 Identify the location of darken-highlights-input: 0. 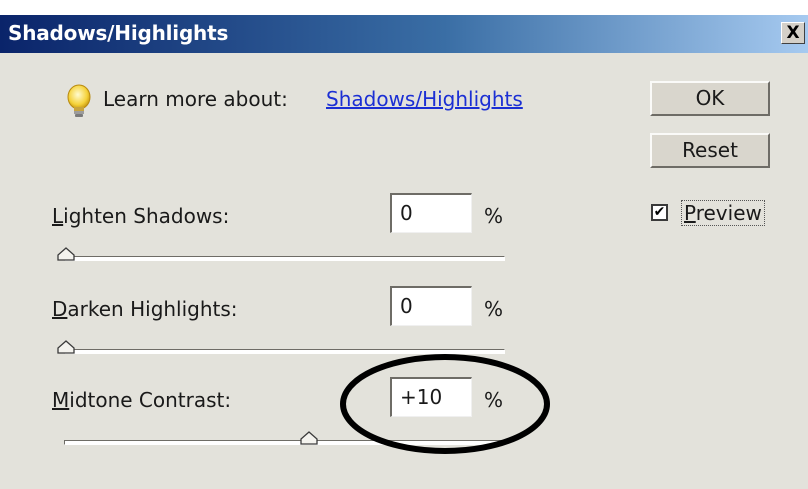
(431, 306).